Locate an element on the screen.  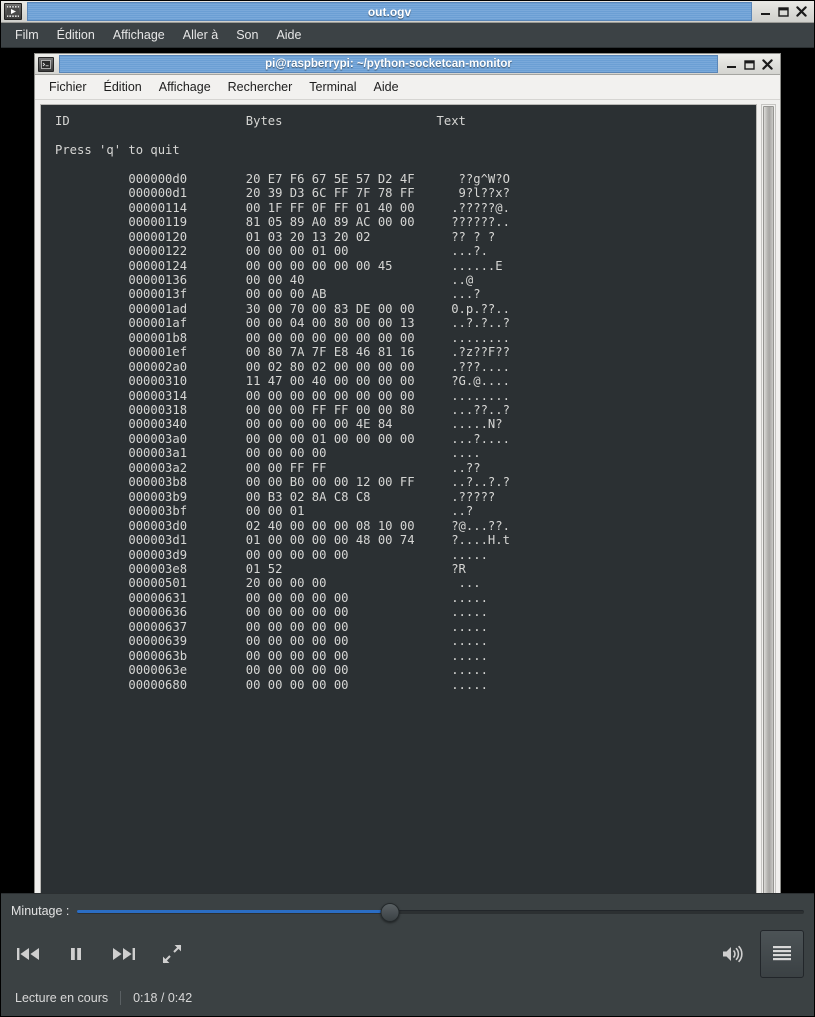
status-row: Lecture en cours 0:18 / 0:42 is located at coordinates (407, 998).